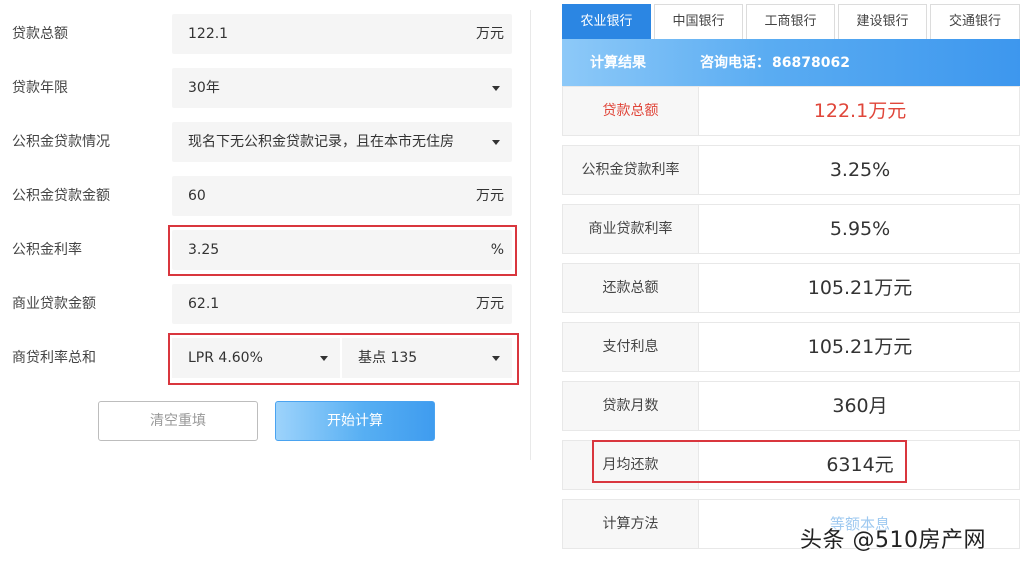  What do you see at coordinates (225, 358) in the screenshot?
I see `lpr-value: LPR 4.60%` at bounding box center [225, 358].